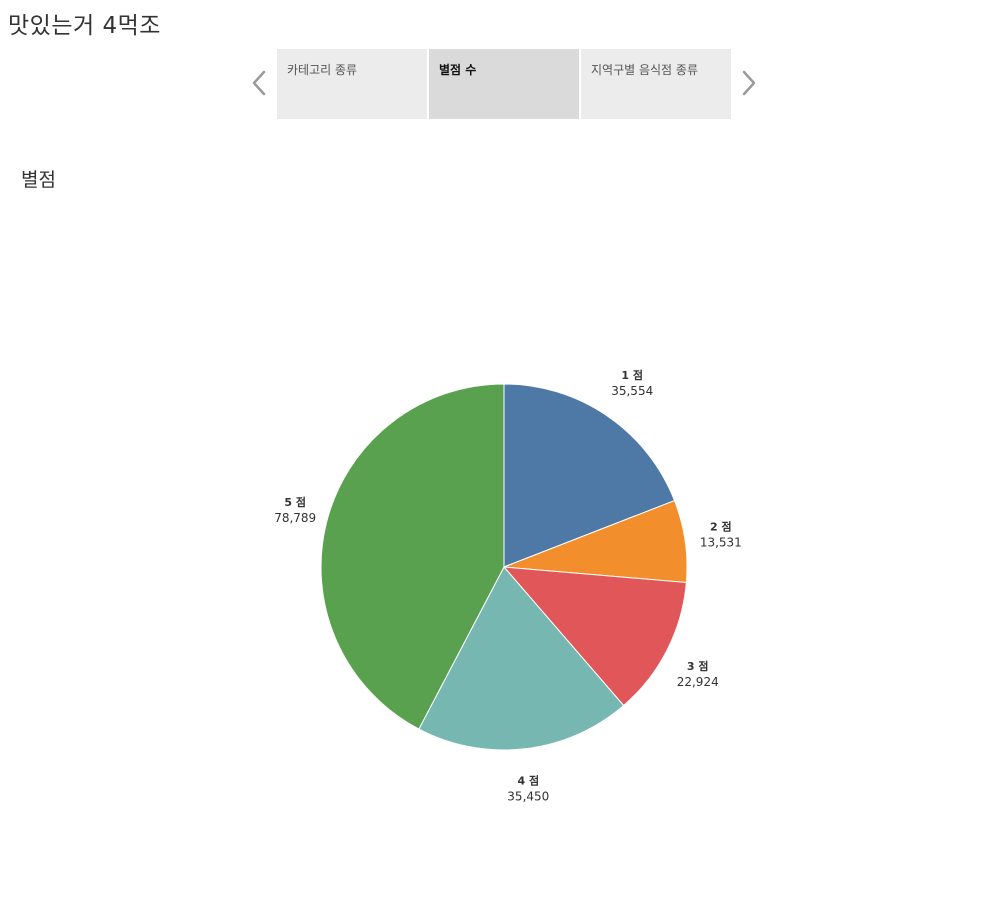 This screenshot has width=1002, height=916. What do you see at coordinates (721, 527) in the screenshot?
I see `slice-label-category: 2 점` at bounding box center [721, 527].